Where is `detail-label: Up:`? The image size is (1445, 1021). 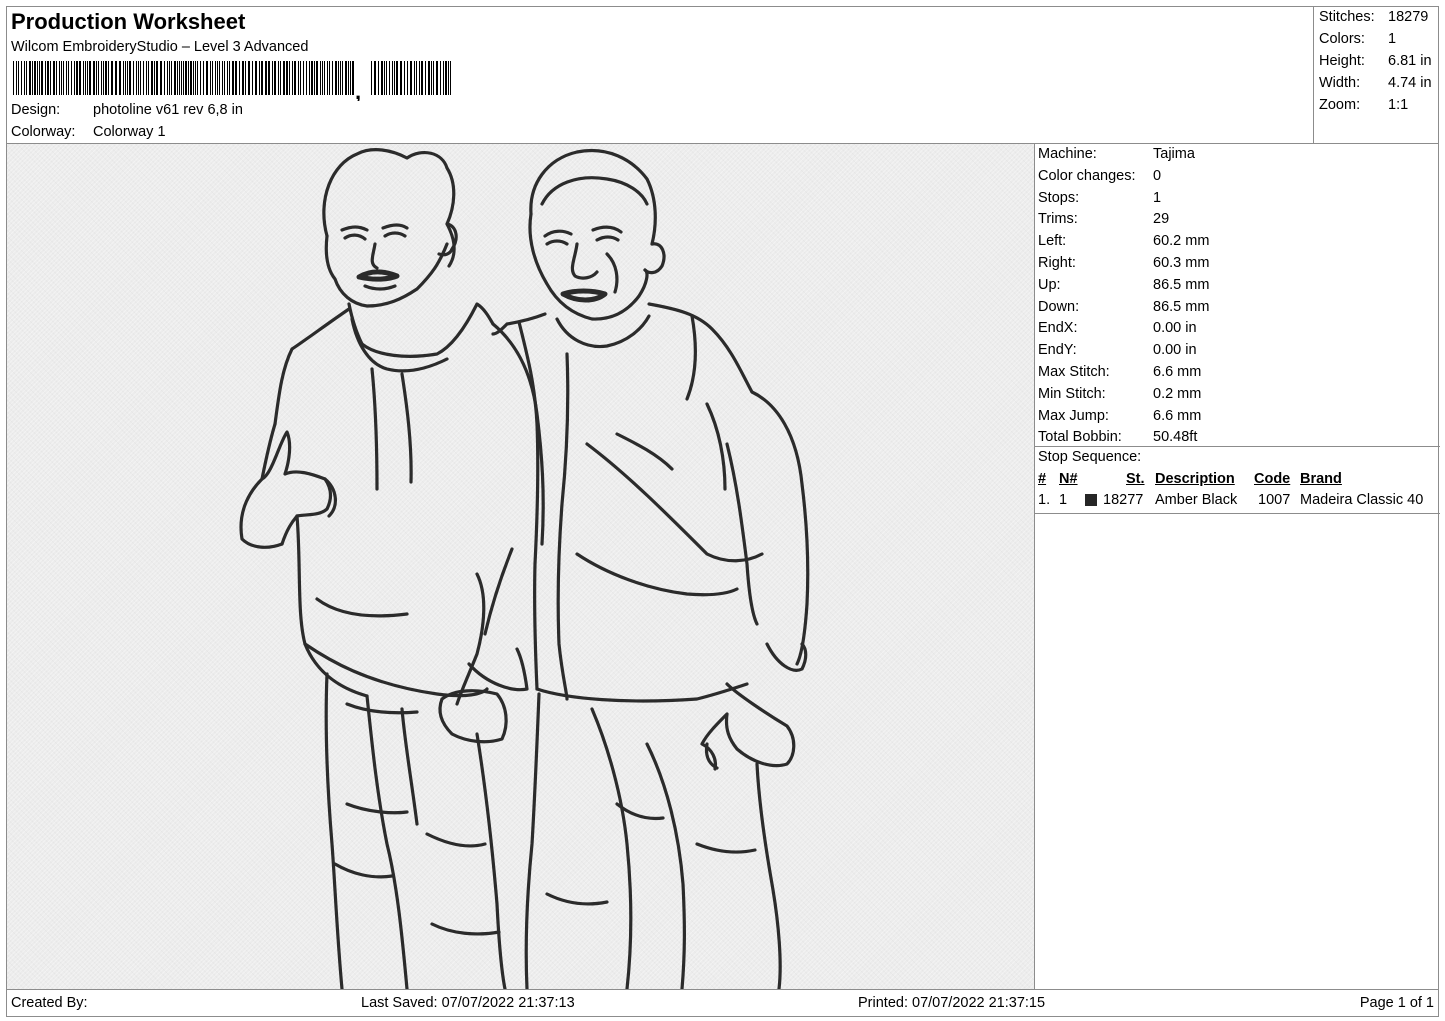
detail-label: Up: is located at coordinates (1049, 284).